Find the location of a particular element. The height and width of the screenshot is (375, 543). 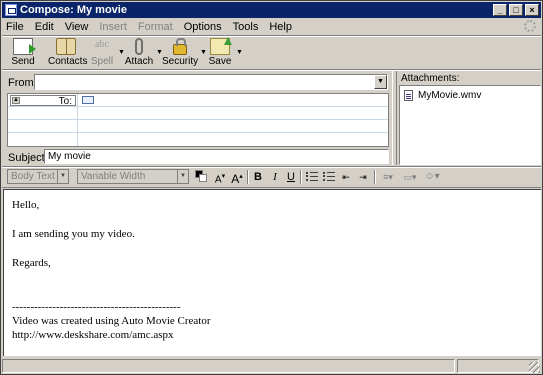

body-line: Regards, is located at coordinates (31, 263).